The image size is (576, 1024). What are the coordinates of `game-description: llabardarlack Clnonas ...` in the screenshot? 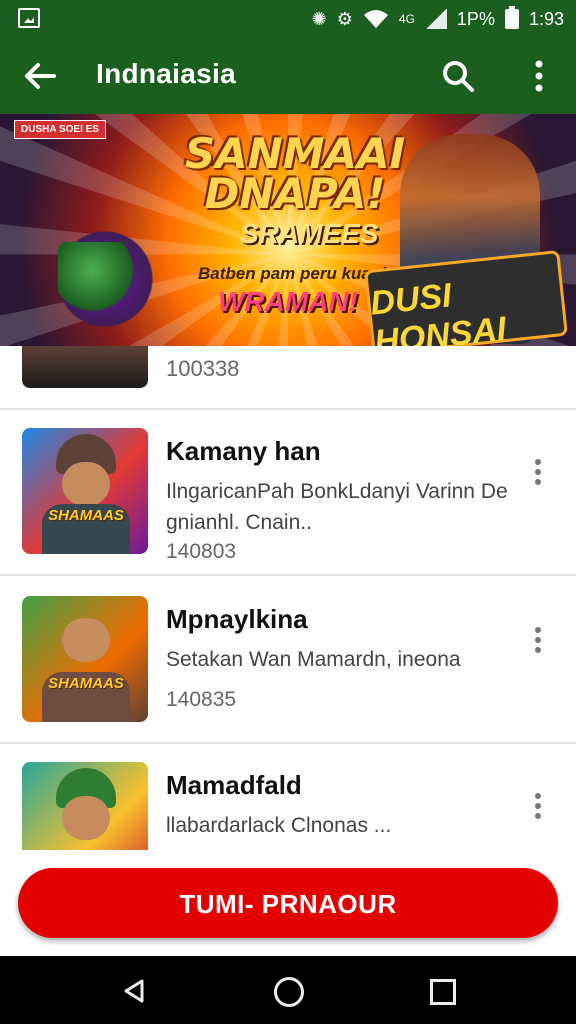 It's located at (279, 825).